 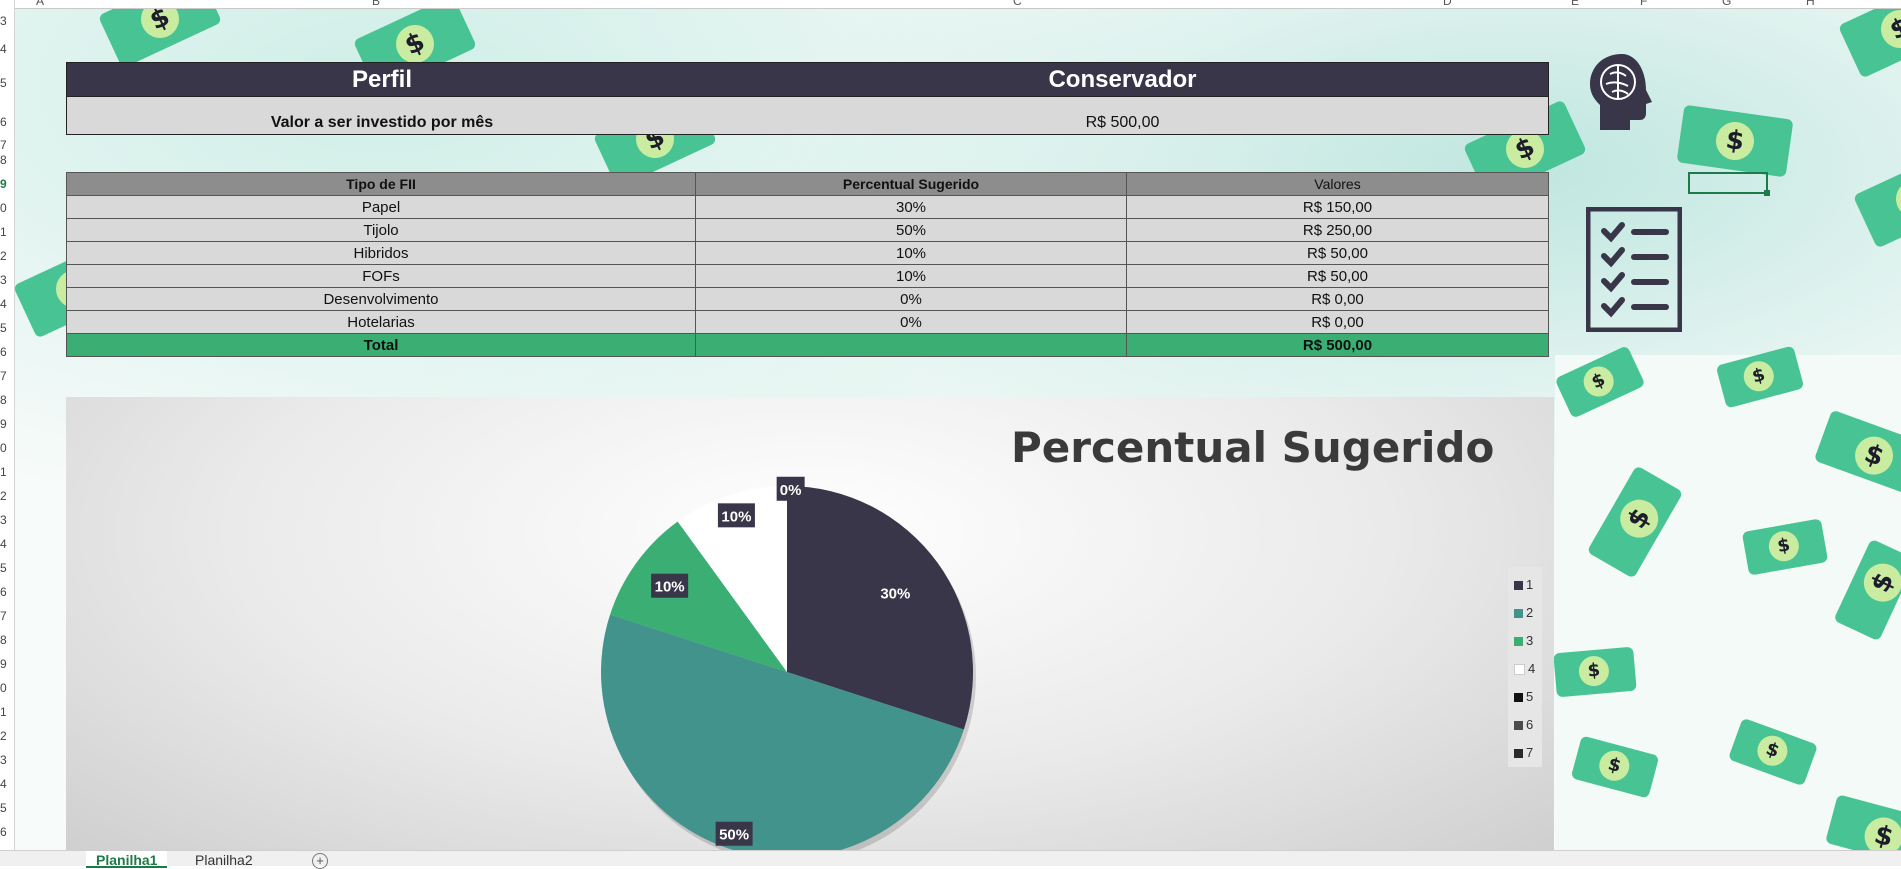 What do you see at coordinates (791, 490) in the screenshot?
I see `svg-text: 0%` at bounding box center [791, 490].